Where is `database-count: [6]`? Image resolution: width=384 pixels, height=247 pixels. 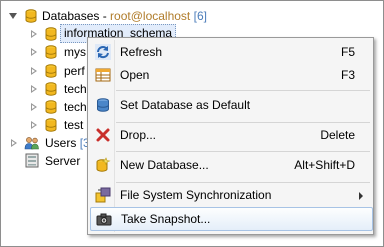
database-count: [6] is located at coordinates (200, 16).